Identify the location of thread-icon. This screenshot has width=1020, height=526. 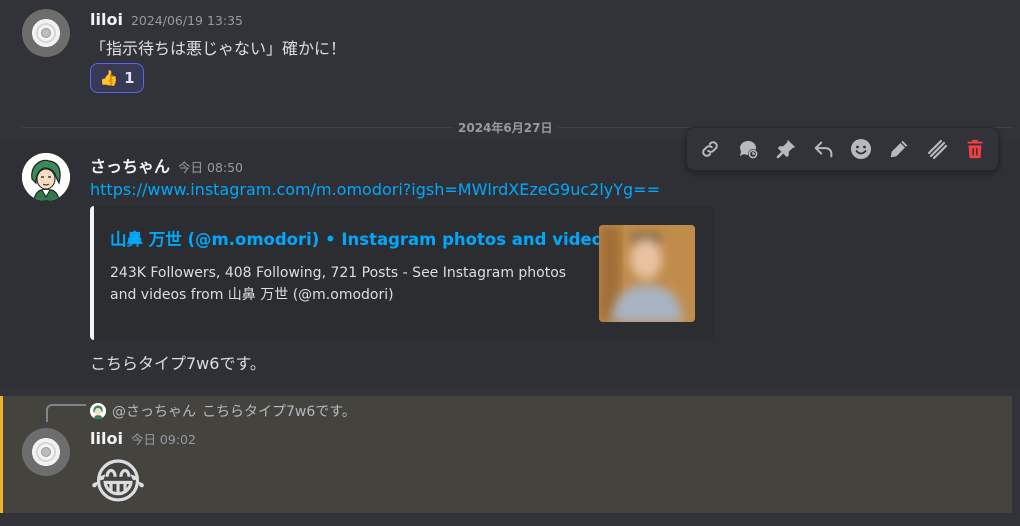
(748, 149).